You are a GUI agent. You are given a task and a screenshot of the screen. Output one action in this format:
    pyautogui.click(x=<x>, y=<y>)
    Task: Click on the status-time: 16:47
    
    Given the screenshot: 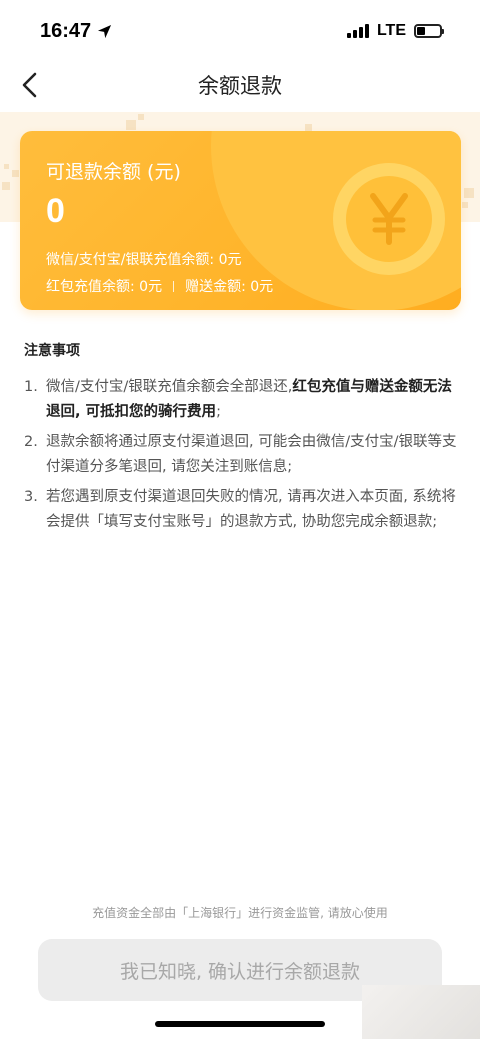 What is the action you would take?
    pyautogui.click(x=76, y=31)
    